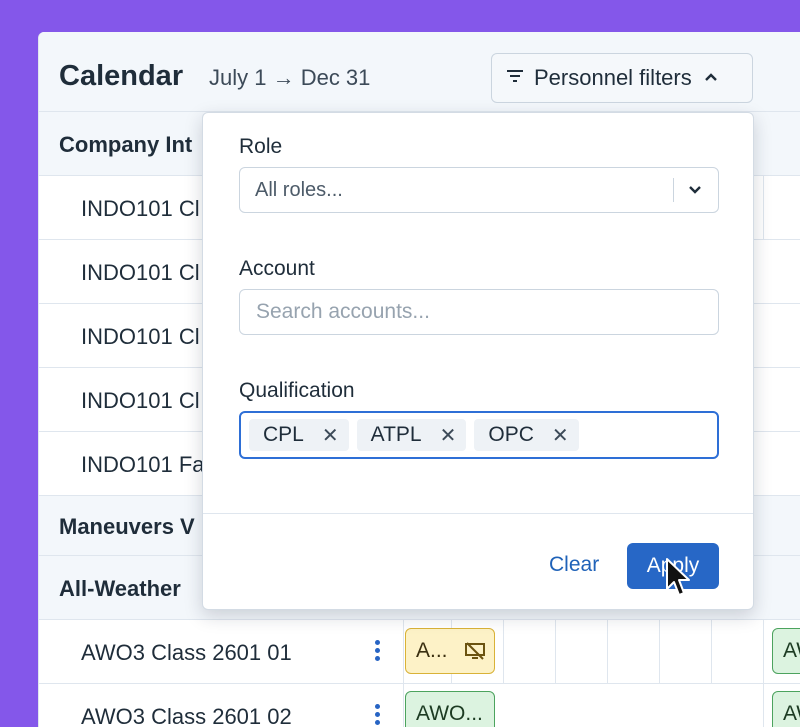 This screenshot has height=727, width=800. I want to click on row-label: AWO3 Class 2601 02, so click(186, 715).